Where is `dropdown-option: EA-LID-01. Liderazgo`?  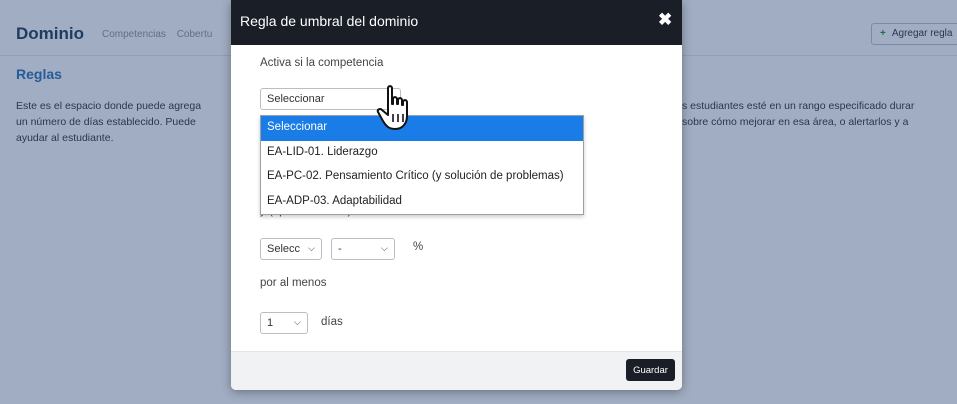 dropdown-option: EA-LID-01. Liderazgo is located at coordinates (422, 153).